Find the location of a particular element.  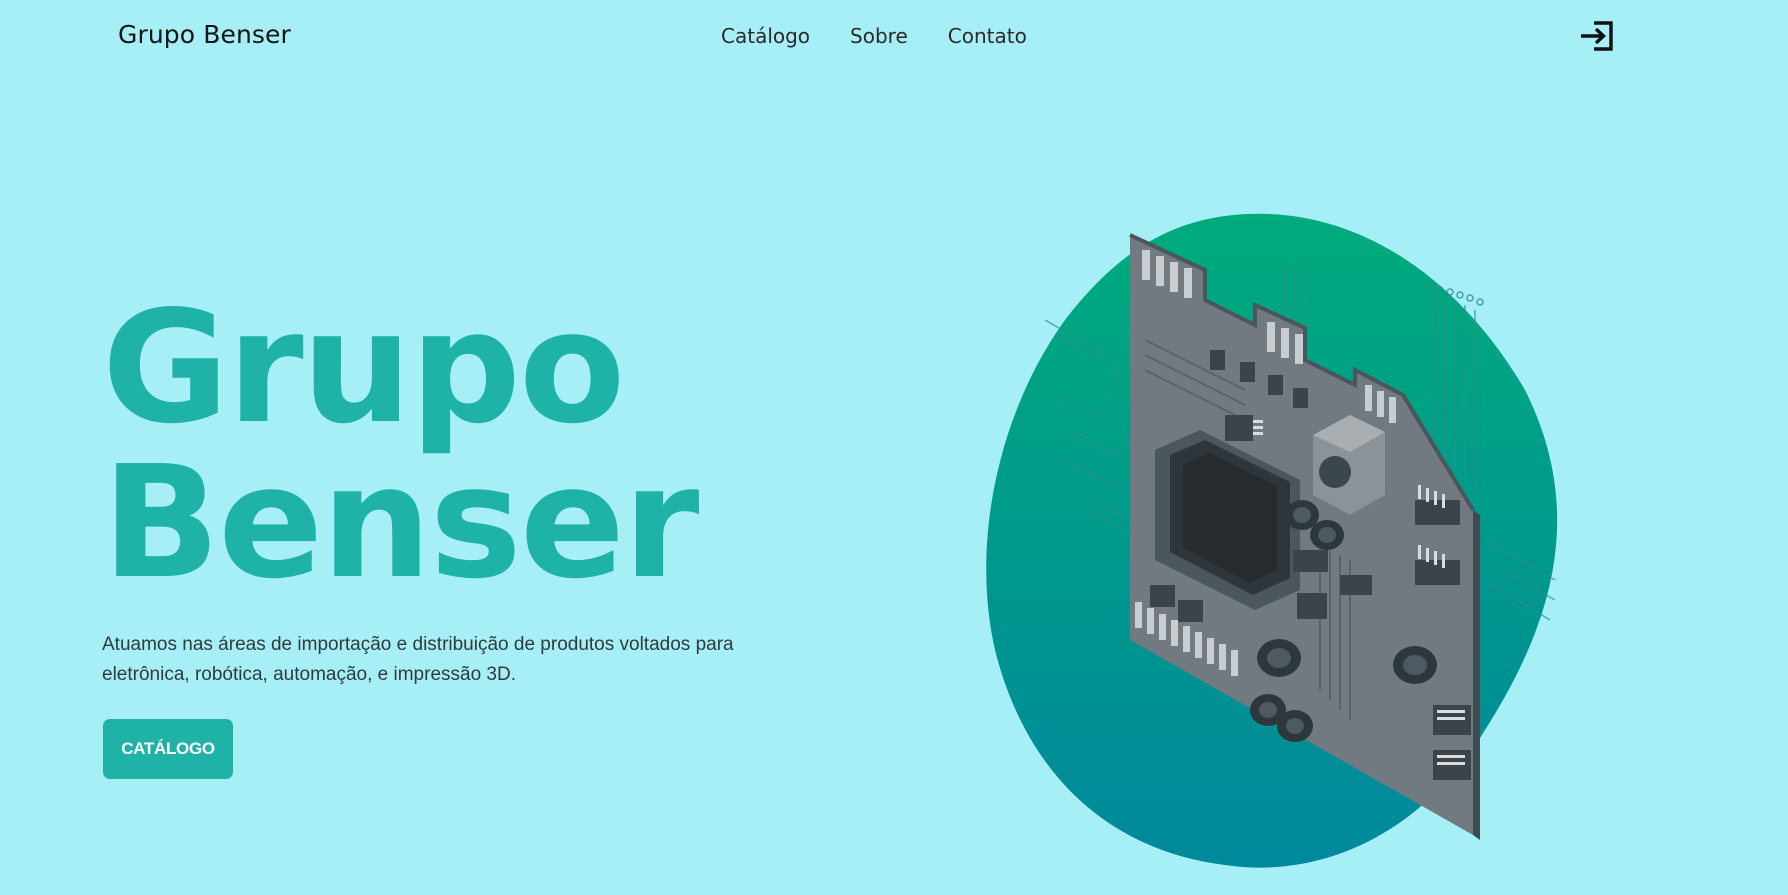

hero-title: Grupo Benser is located at coordinates (400, 445).